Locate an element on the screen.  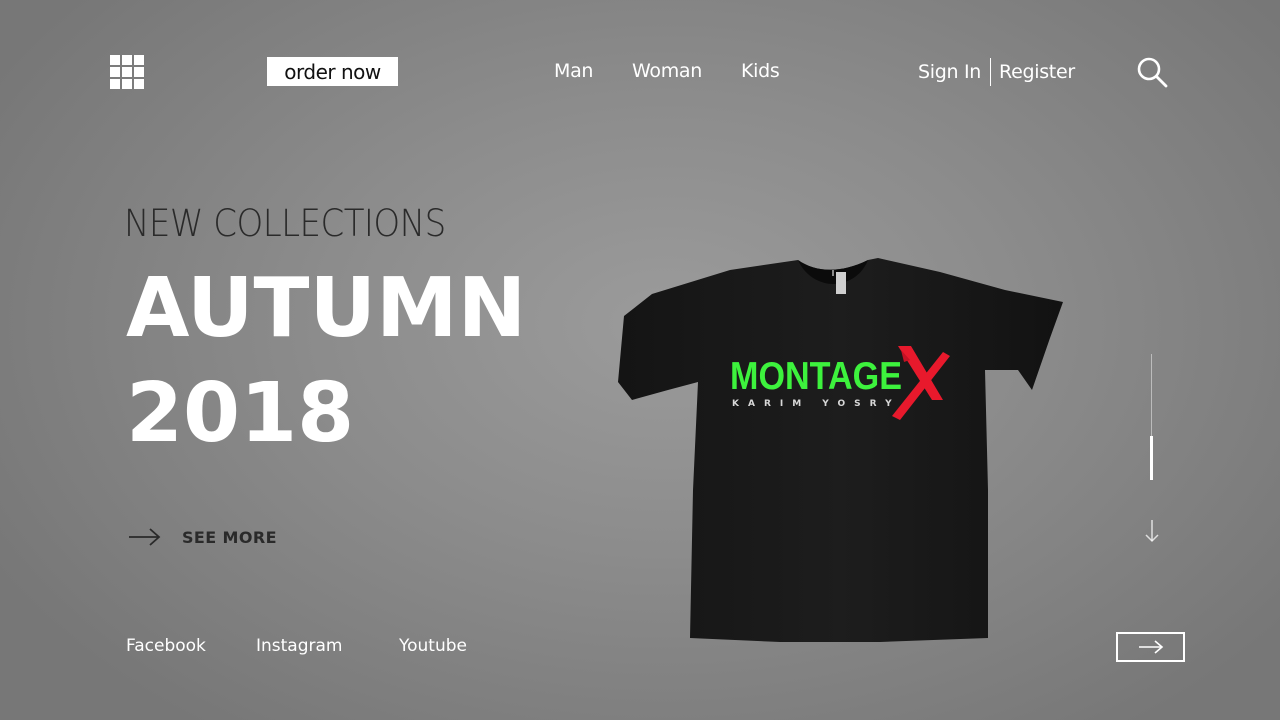
grid-menu-icon is located at coordinates (128, 72).